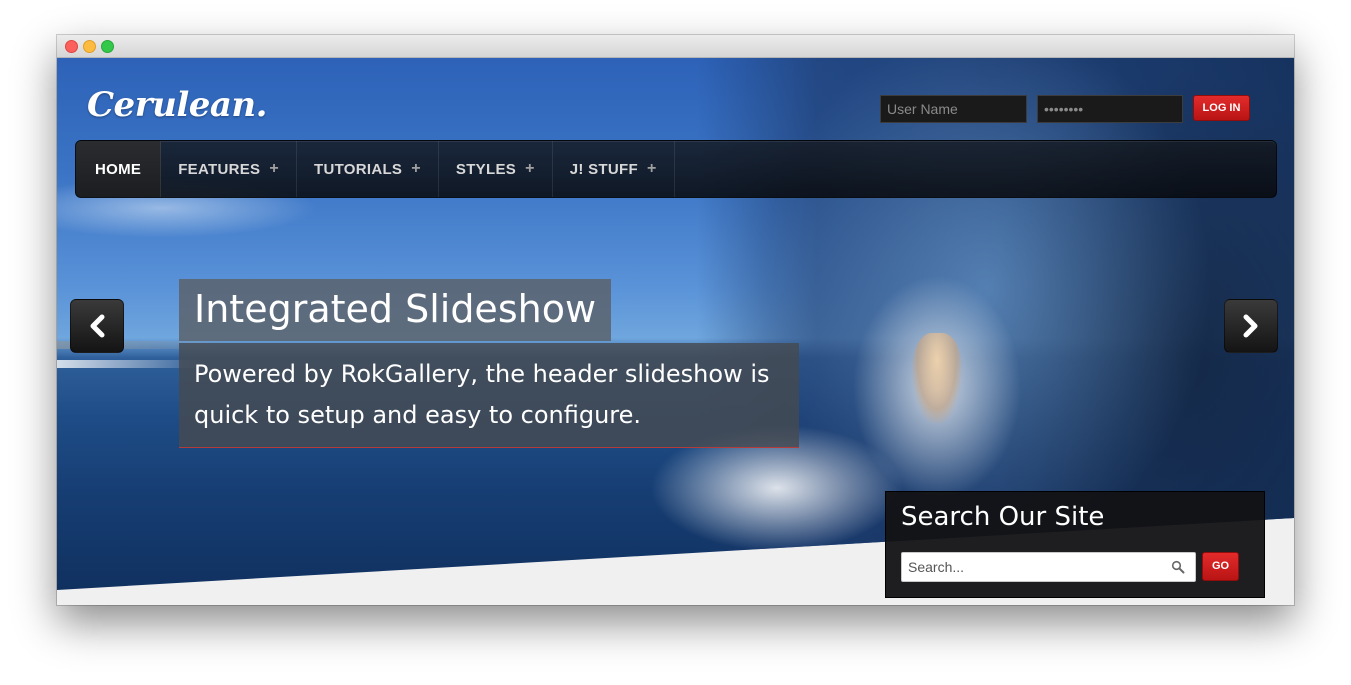 Image resolution: width=1351 pixels, height=685 pixels. What do you see at coordinates (1110, 109) in the screenshot?
I see `password-input` at bounding box center [1110, 109].